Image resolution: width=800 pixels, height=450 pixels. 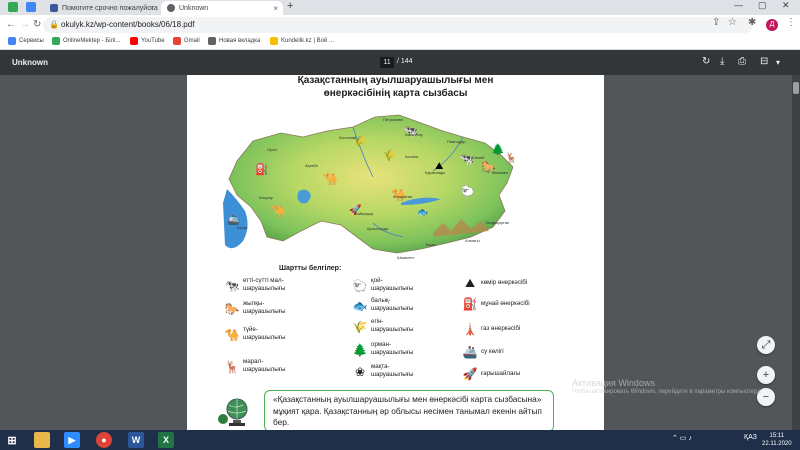 What do you see at coordinates (456, 141) in the screenshot?
I see `city-label: Павлодар` at bounding box center [456, 141].